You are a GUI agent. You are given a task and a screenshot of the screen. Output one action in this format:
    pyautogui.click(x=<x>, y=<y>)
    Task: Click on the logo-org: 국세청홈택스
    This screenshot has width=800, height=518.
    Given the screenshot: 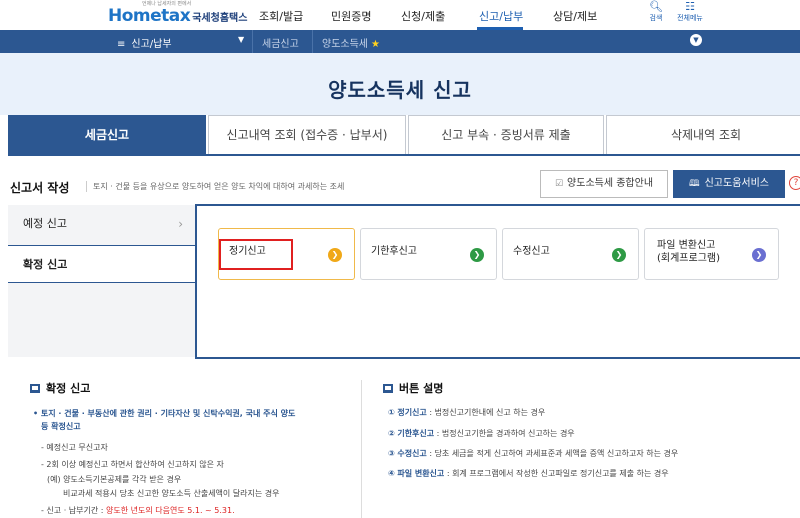 What is the action you would take?
    pyautogui.click(x=220, y=18)
    